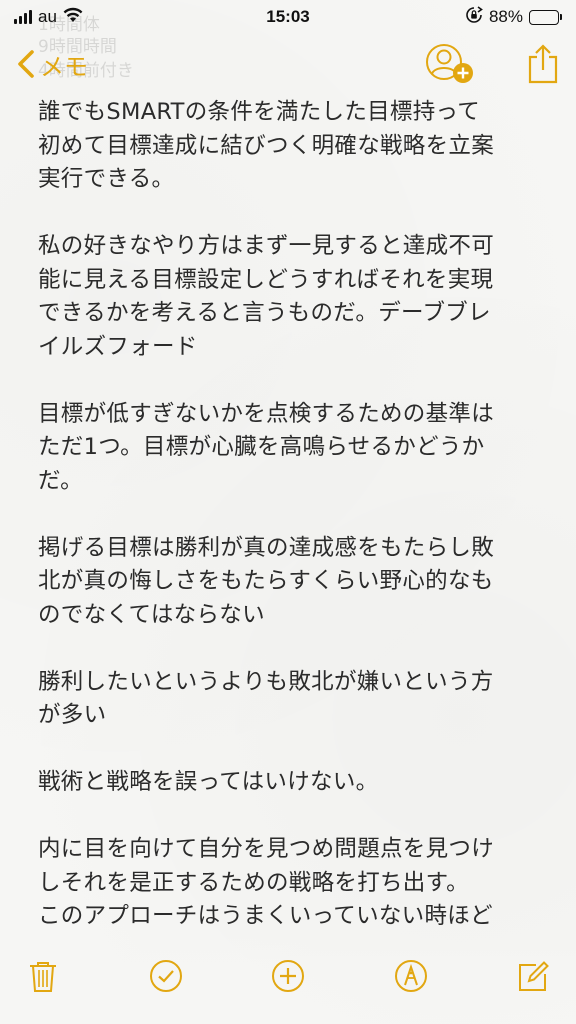  Describe the element at coordinates (505, 16) in the screenshot. I see `battery-percent: 88%` at that location.